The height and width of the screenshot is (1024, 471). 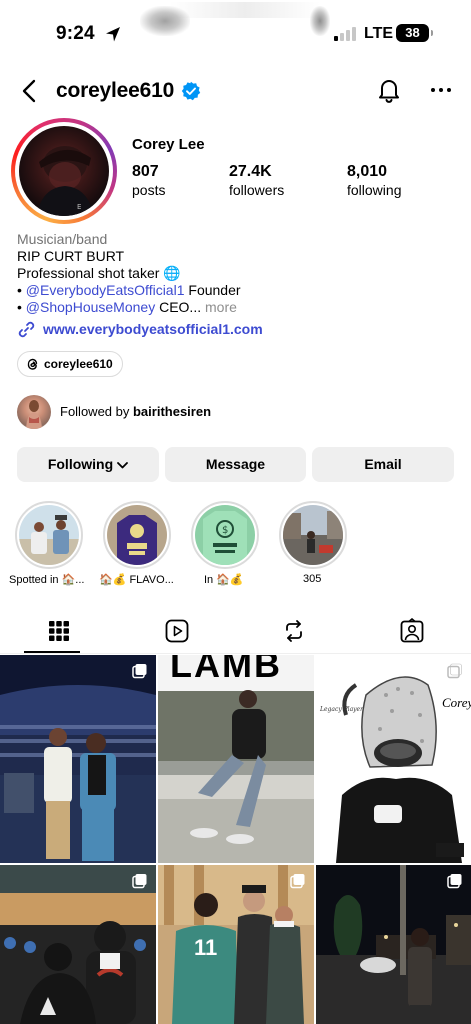 I want to click on network-type: LTE, so click(x=379, y=33).